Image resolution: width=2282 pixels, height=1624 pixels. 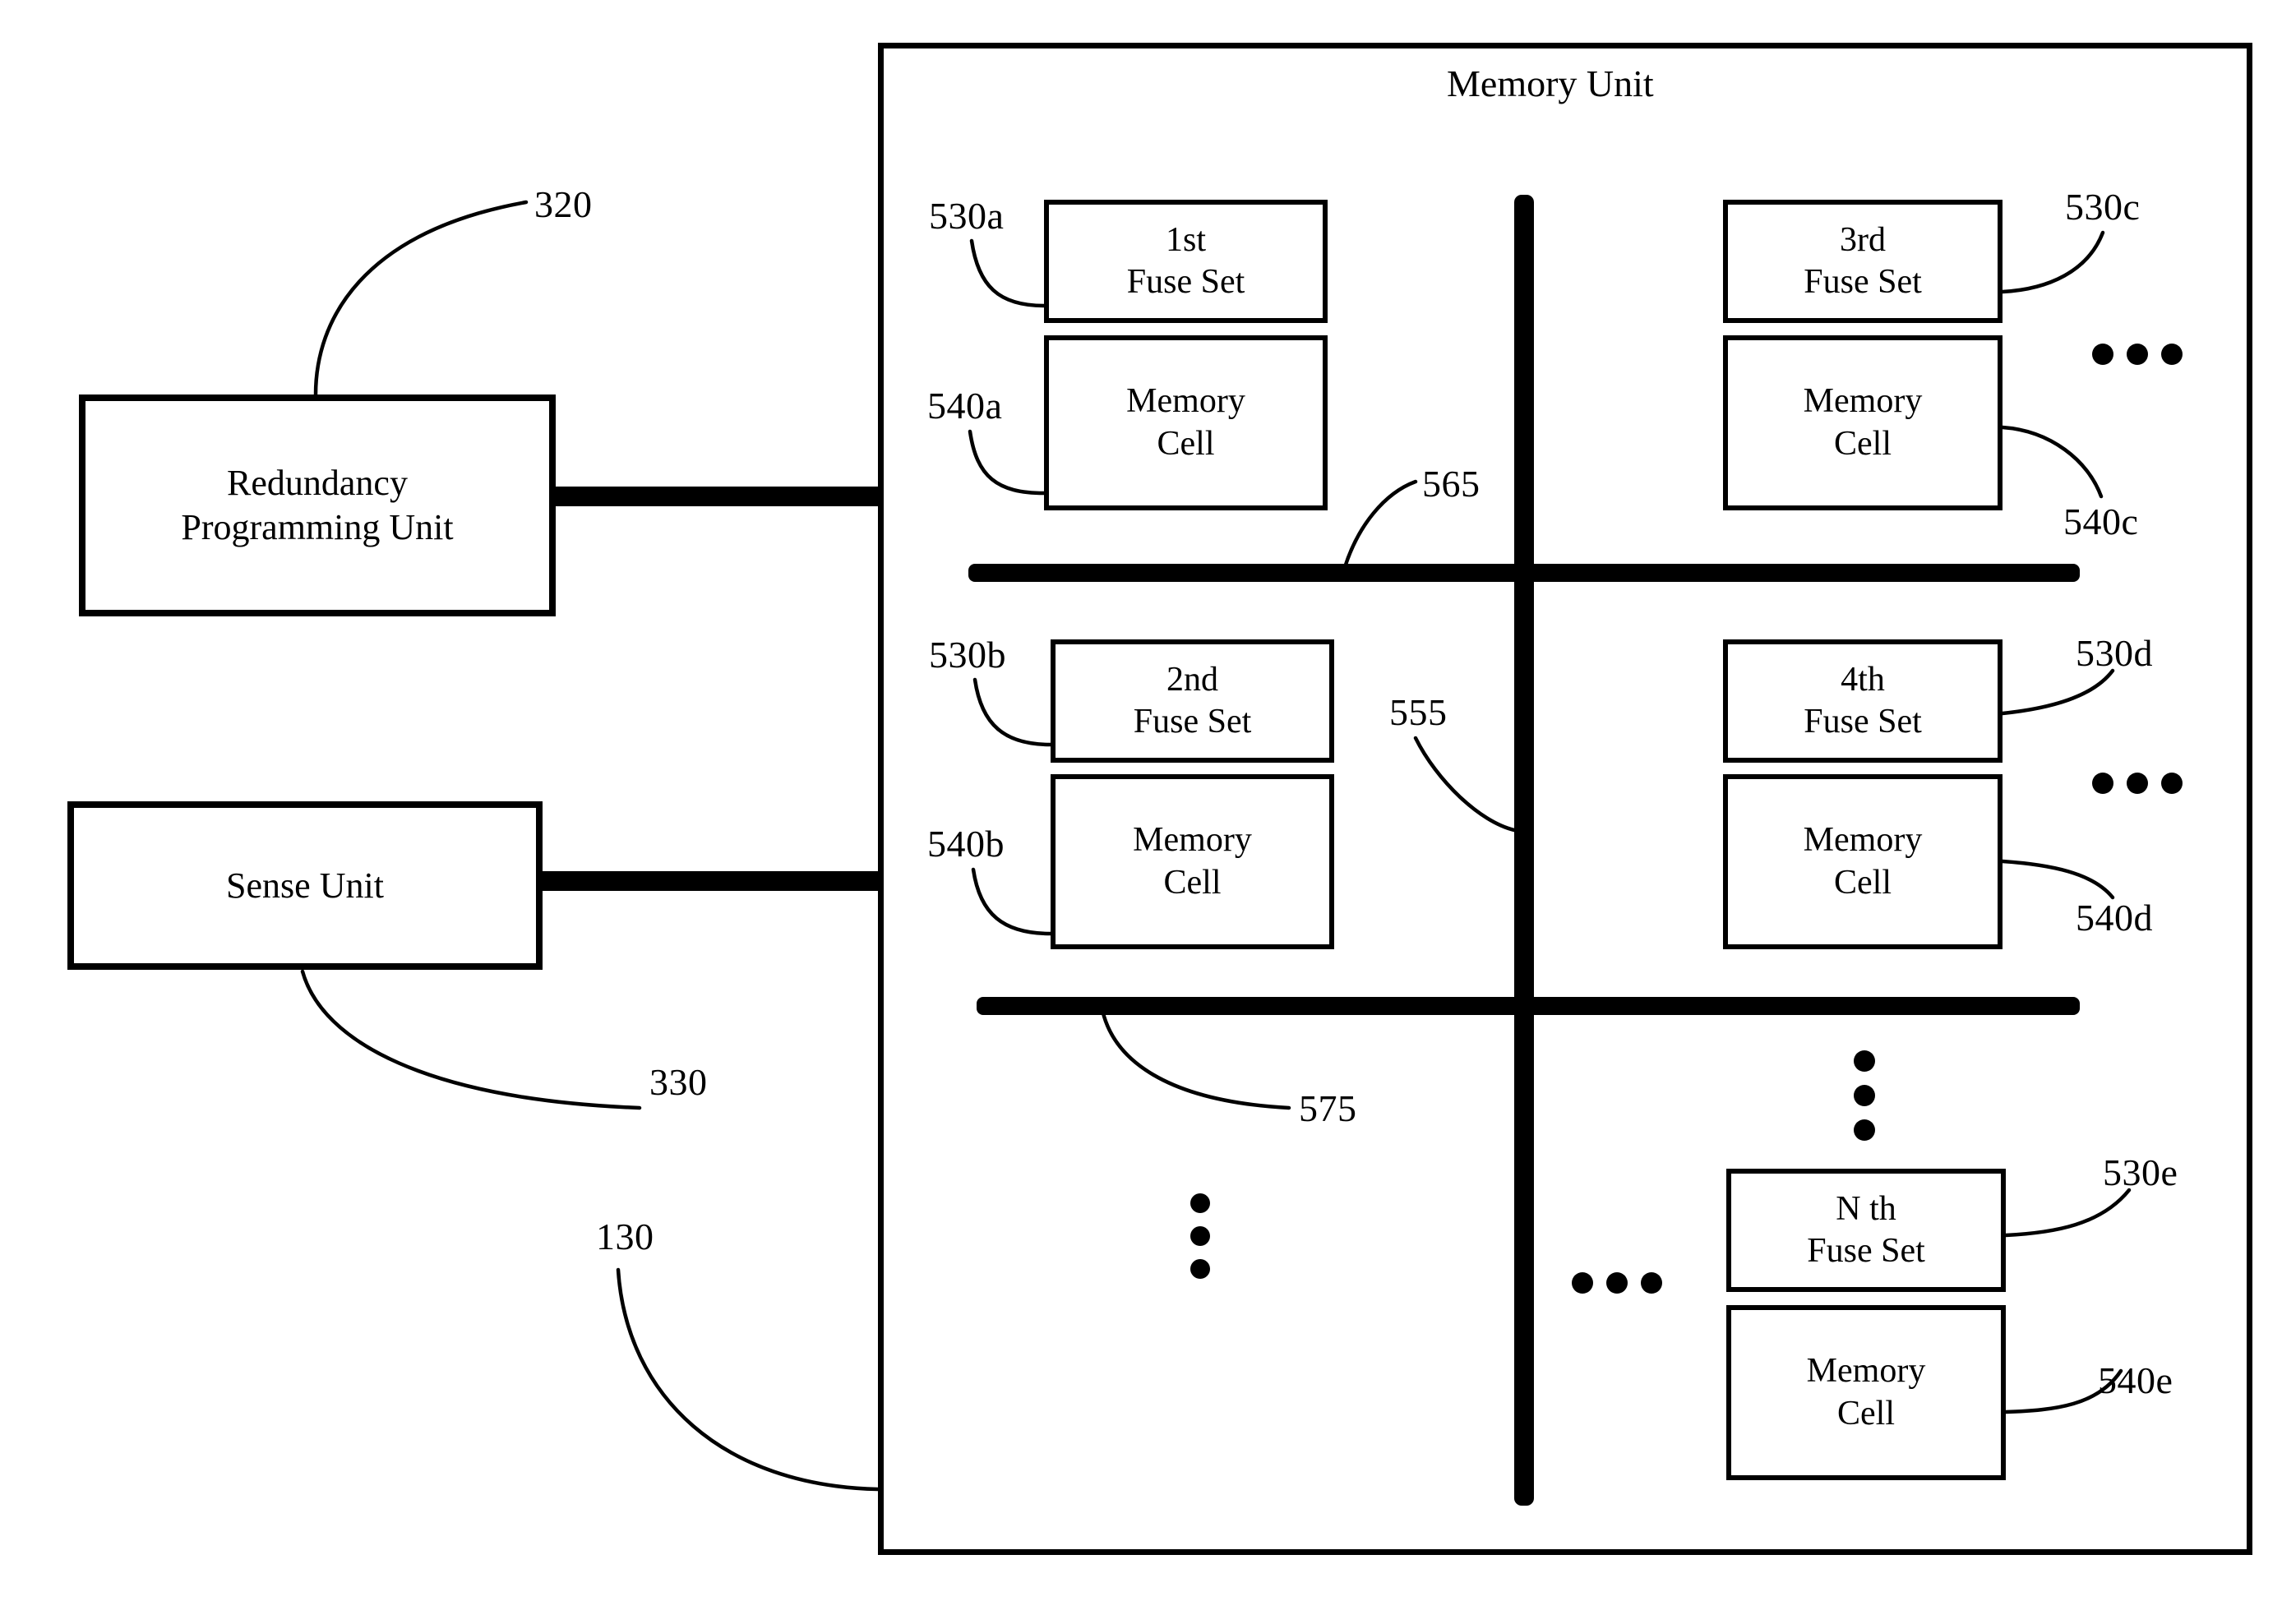 I want to click on memory-cell-box-540b: Memory Cell, so click(x=1192, y=861).